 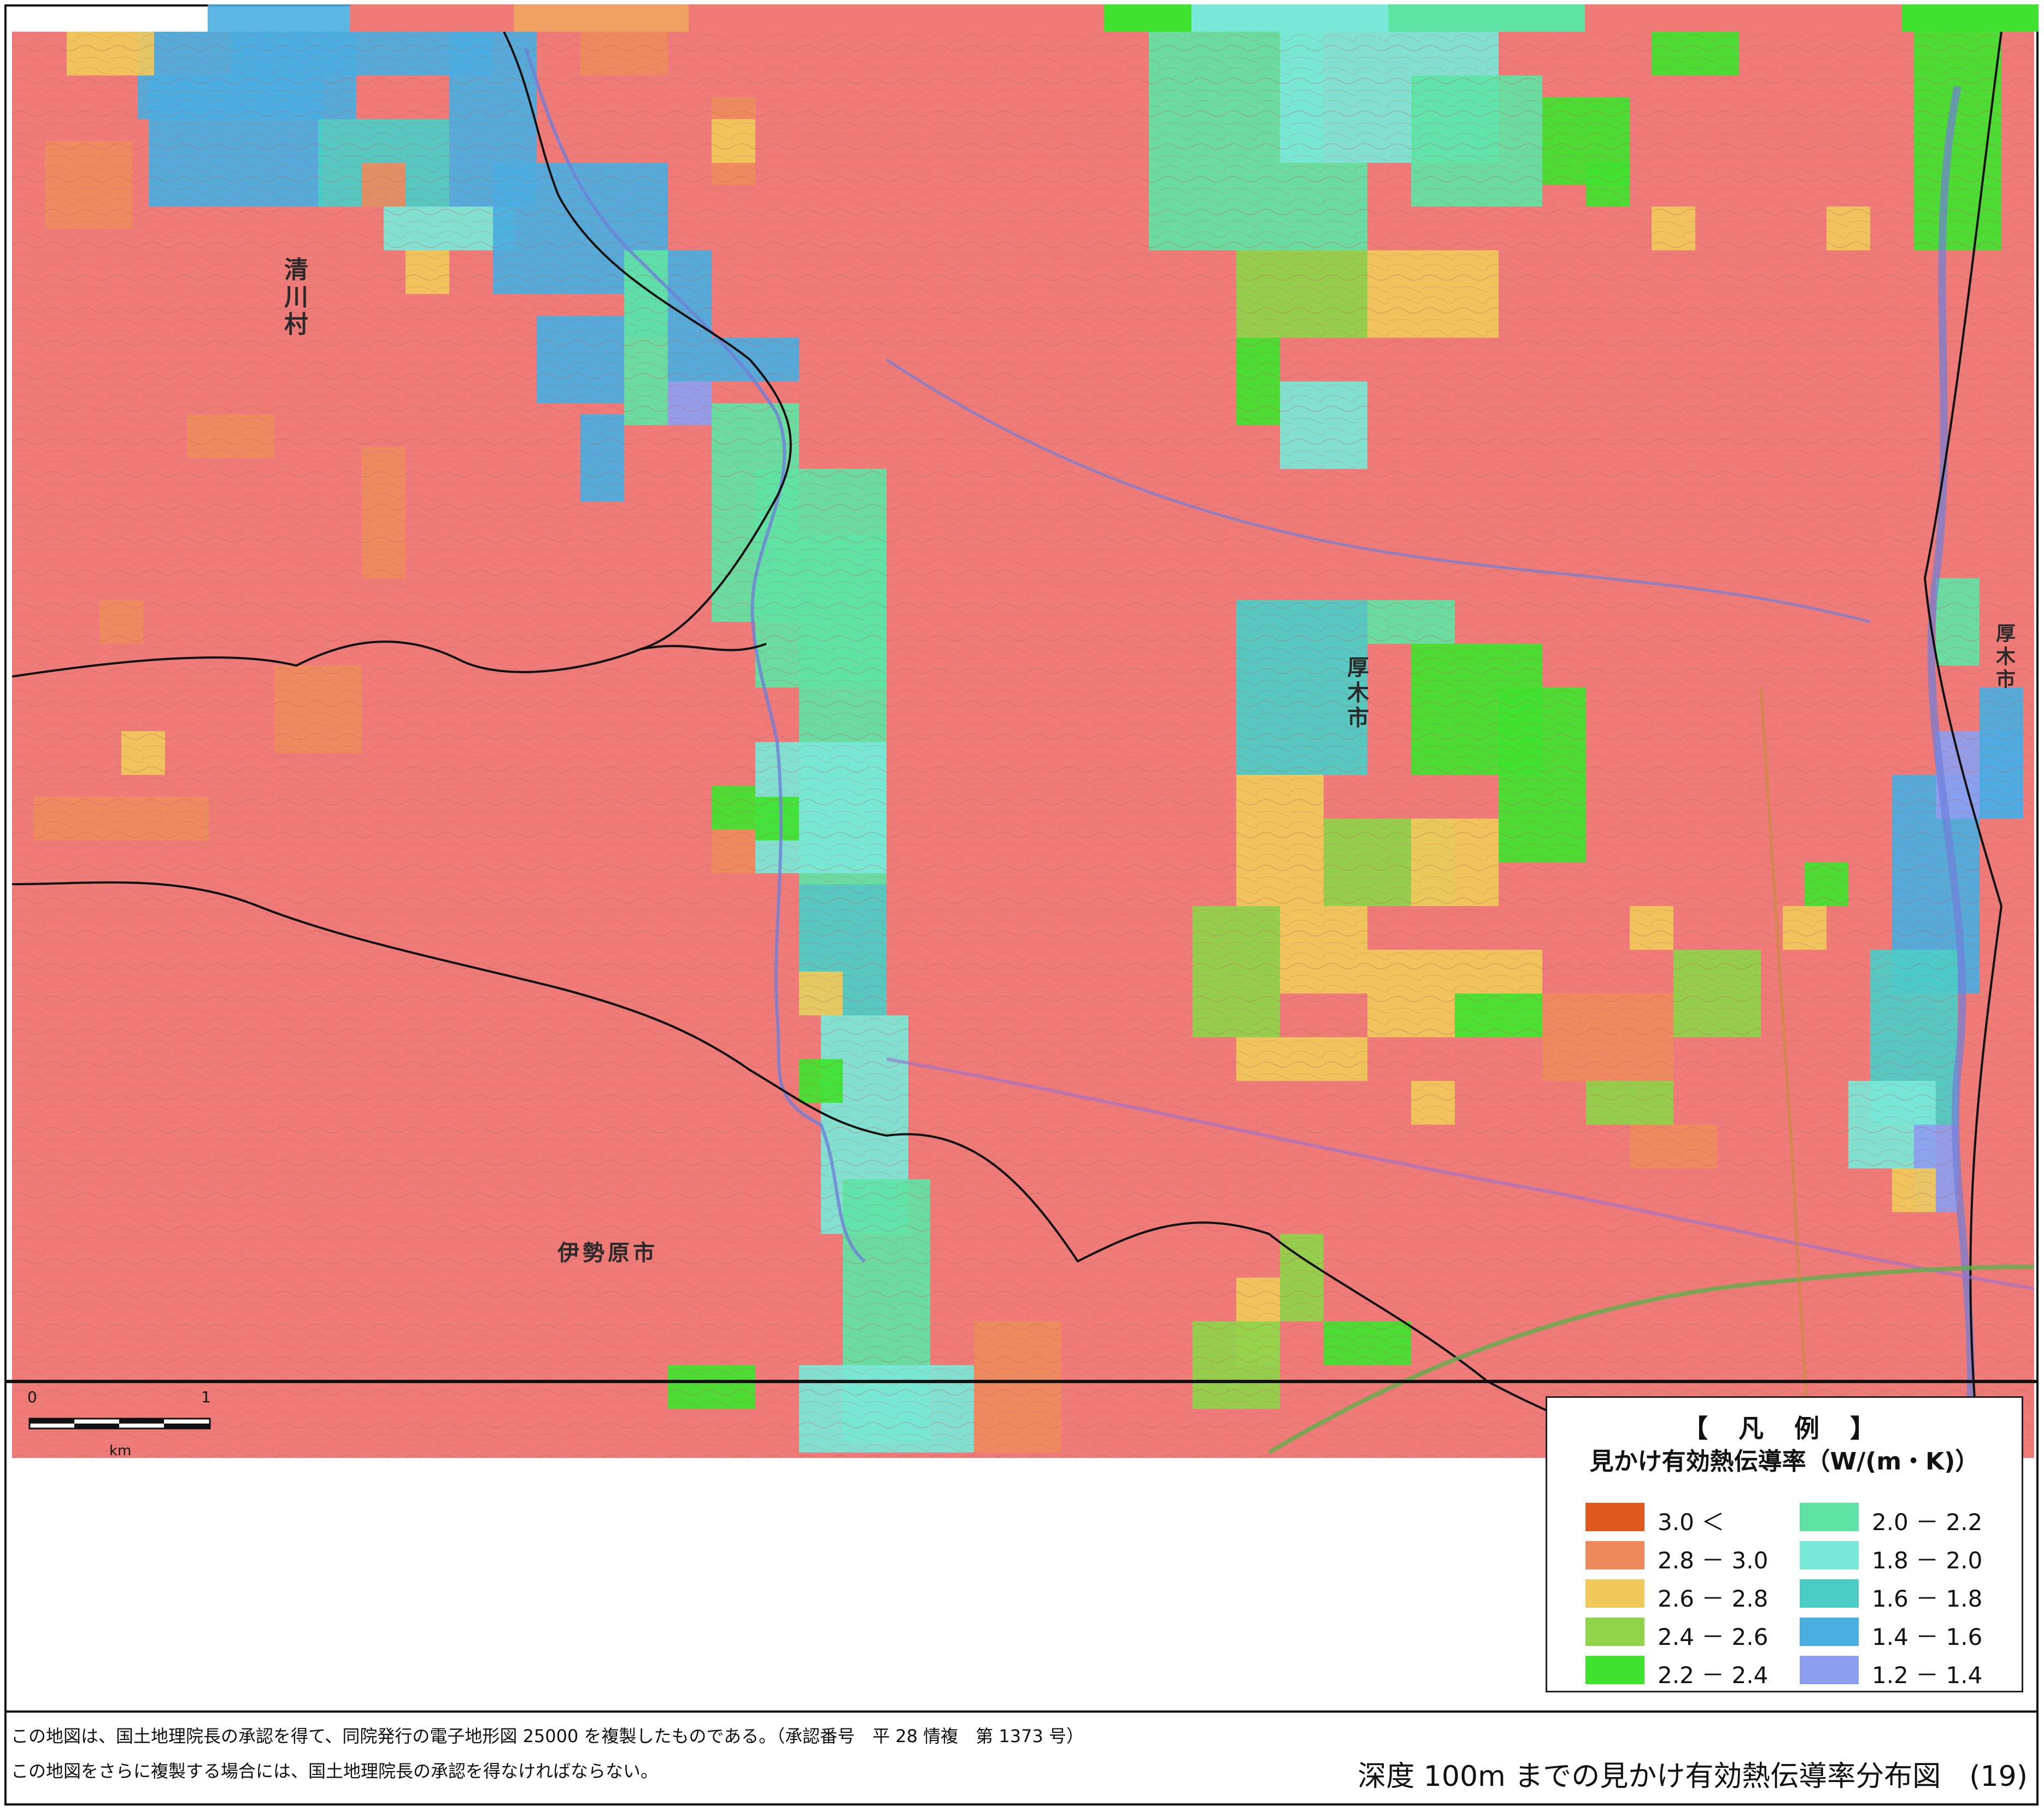 I want to click on map-title: 深度 100m までの見かけ有効熱伝導率分布図 (19), so click(x=1693, y=1776).